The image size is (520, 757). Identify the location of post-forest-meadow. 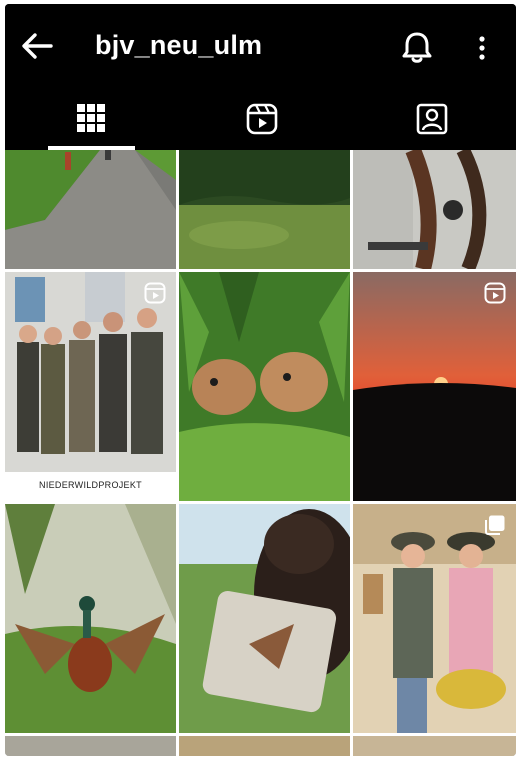
(264, 209).